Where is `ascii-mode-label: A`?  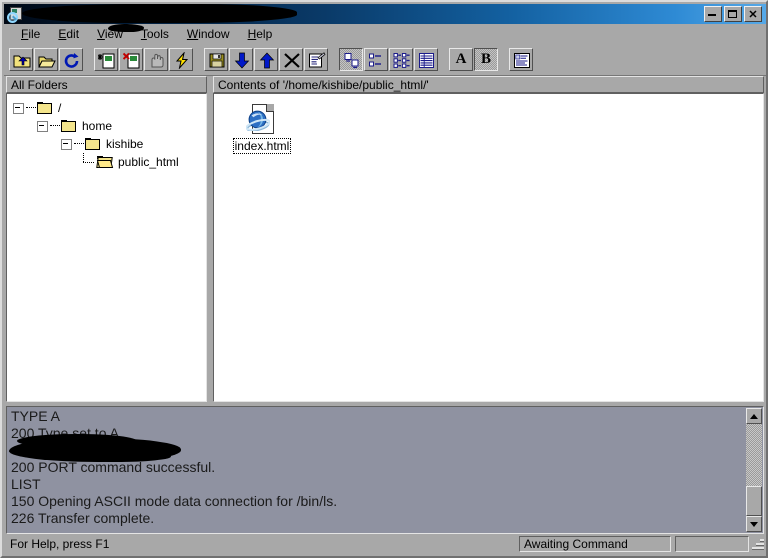 ascii-mode-label: A is located at coordinates (461, 59).